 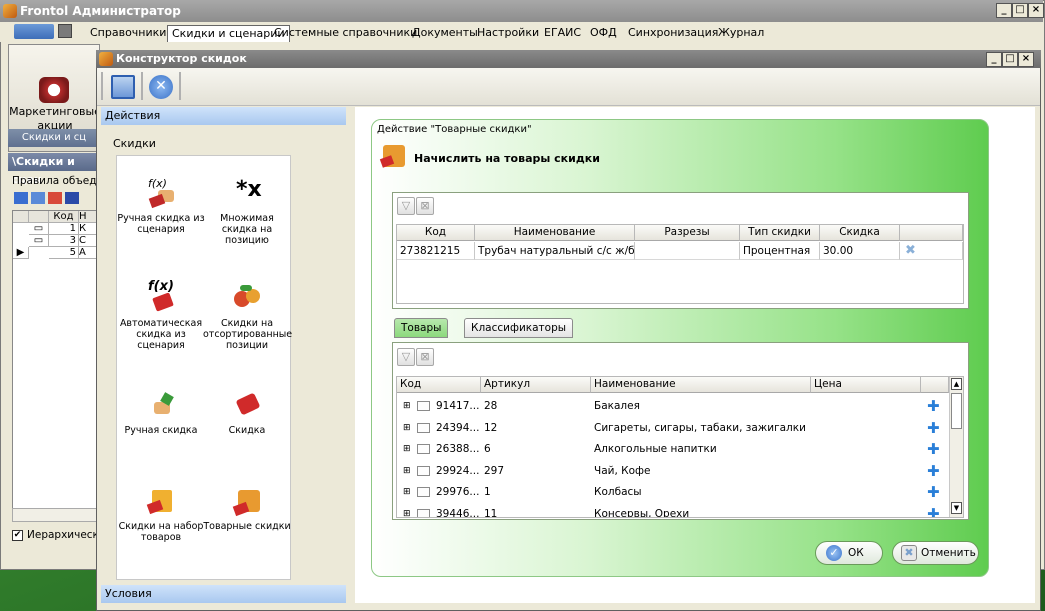 What do you see at coordinates (956, 447) in the screenshot?
I see `vertical-scrollbar: ▲ ▼` at bounding box center [956, 447].